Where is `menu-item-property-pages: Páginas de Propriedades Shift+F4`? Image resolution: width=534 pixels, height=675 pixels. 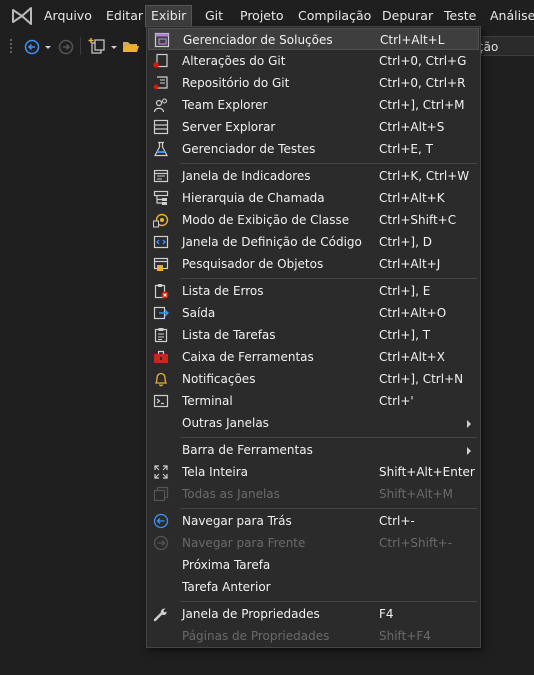
menu-item-property-pages: Páginas de Propriedades Shift+F4 is located at coordinates (313, 636).